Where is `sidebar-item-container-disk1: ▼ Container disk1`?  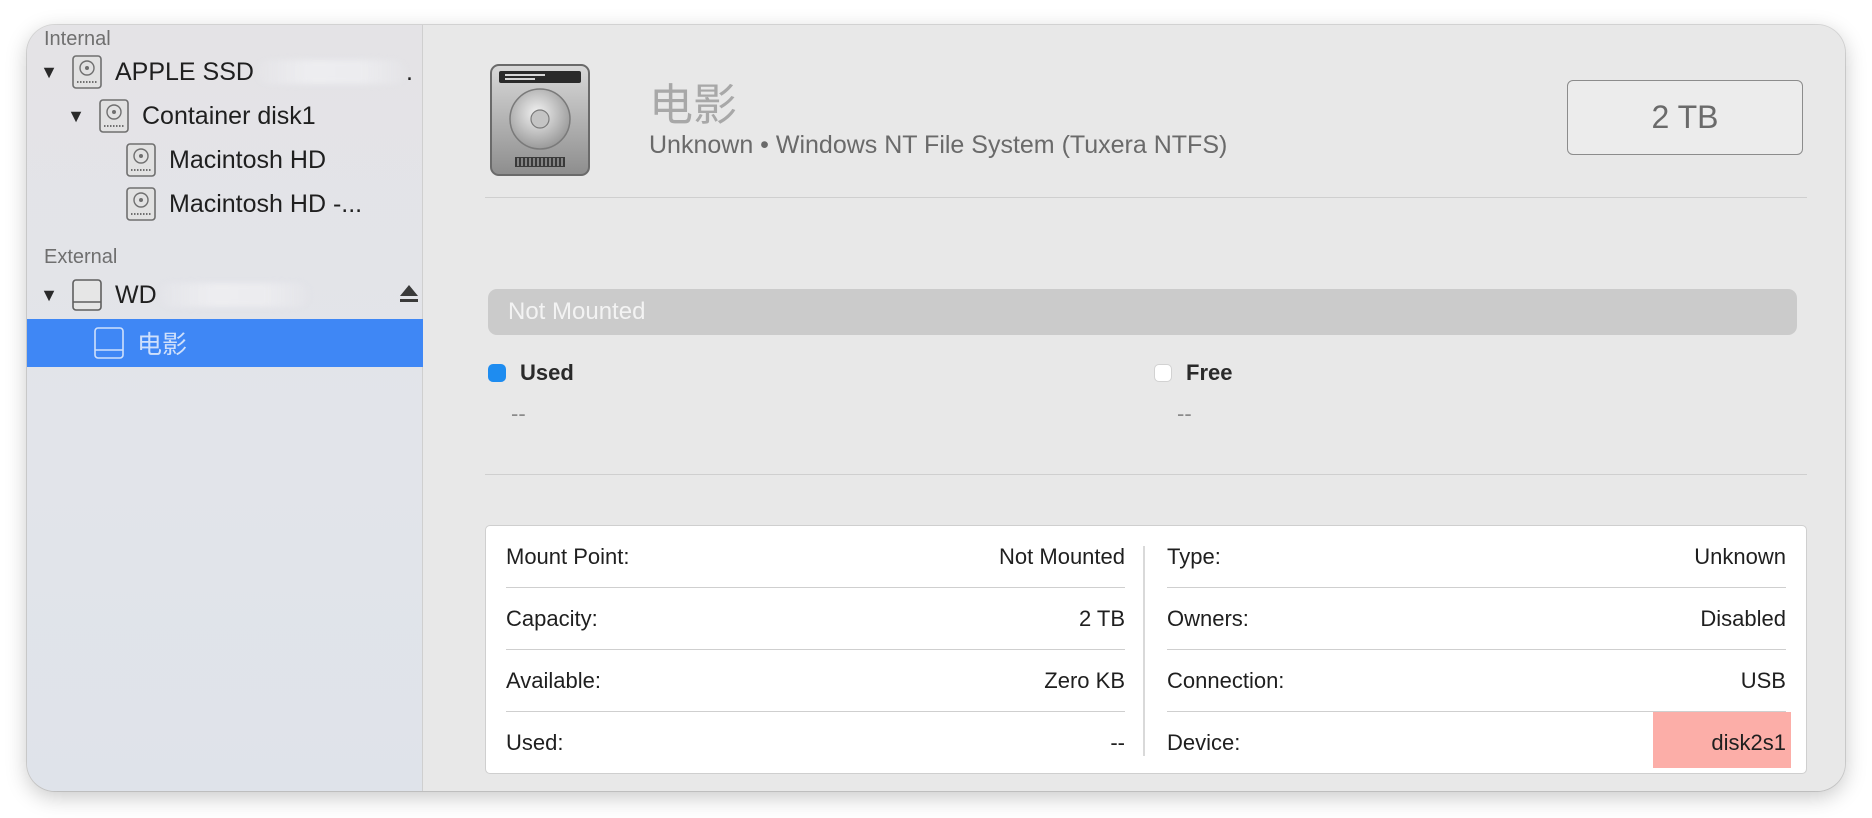
sidebar-item-container-disk1: ▼ Container disk1 is located at coordinates (243, 116).